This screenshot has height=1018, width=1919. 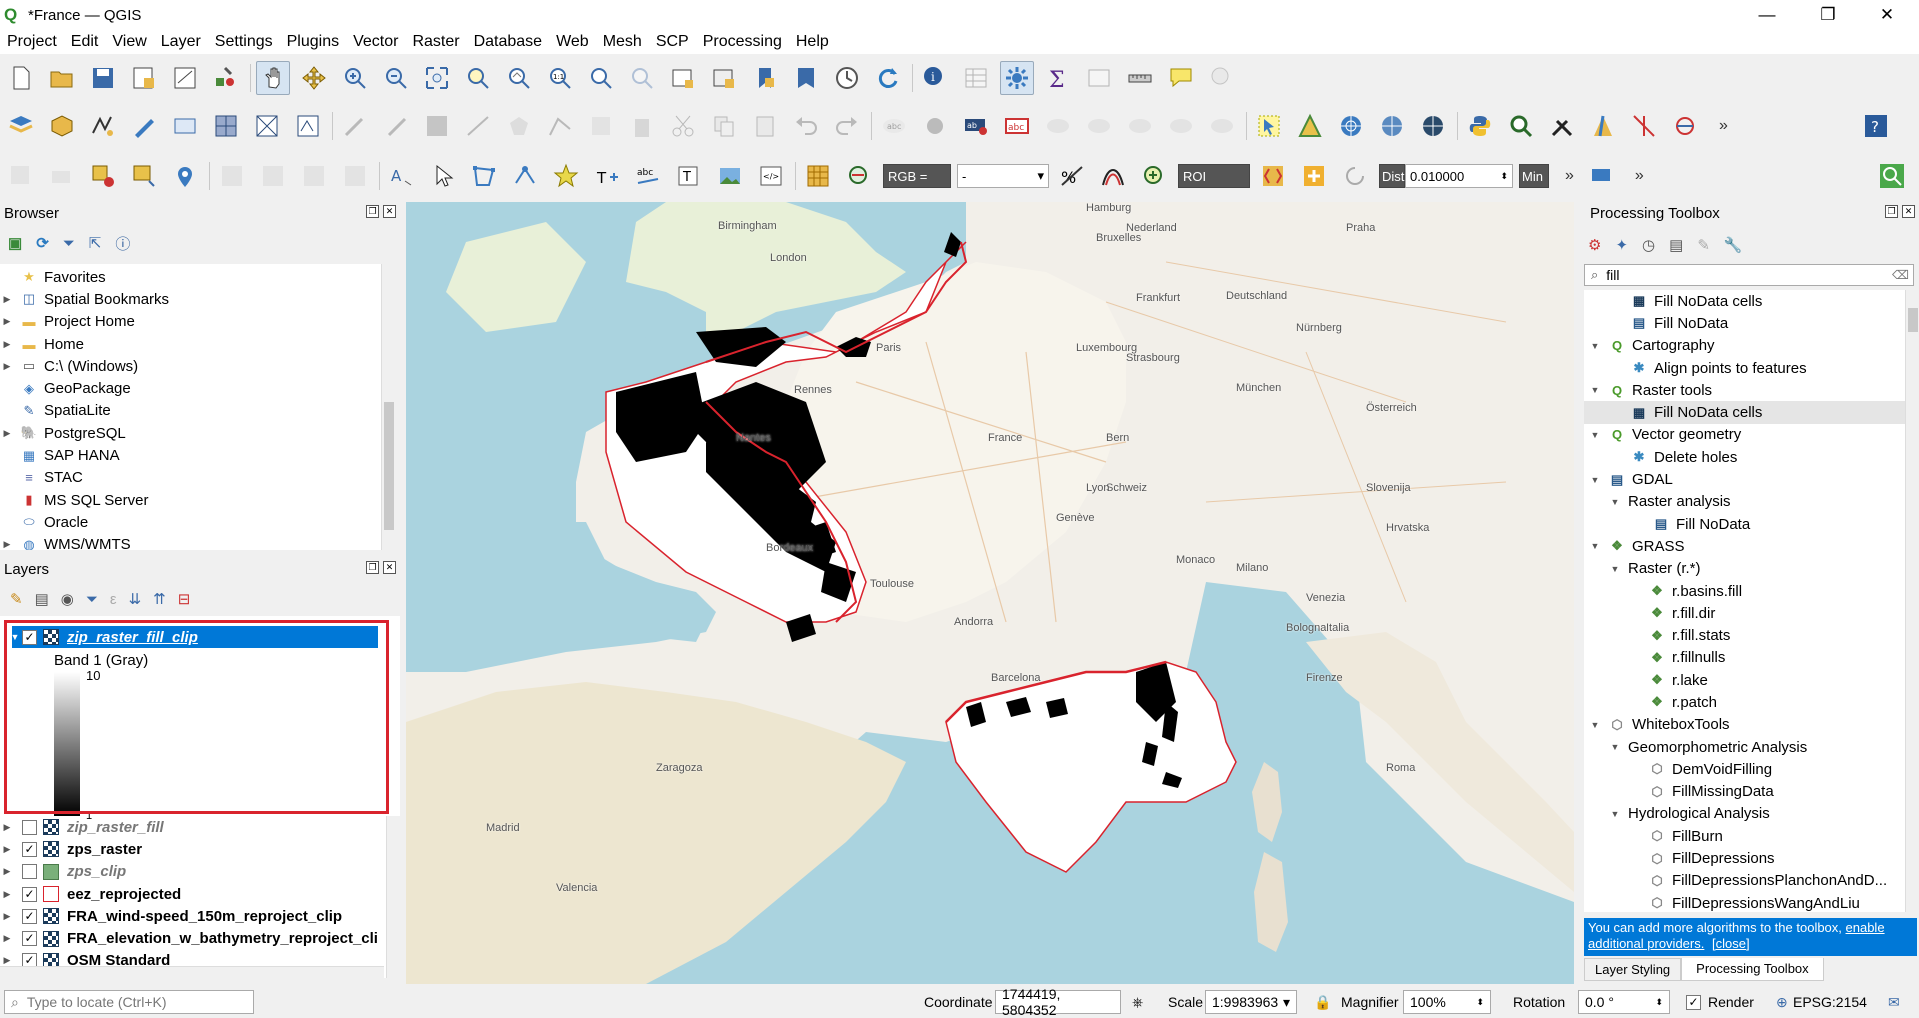 What do you see at coordinates (1624, 1002) in the screenshot?
I see `rotation-spinbox: 0.0 ° ⬍` at bounding box center [1624, 1002].